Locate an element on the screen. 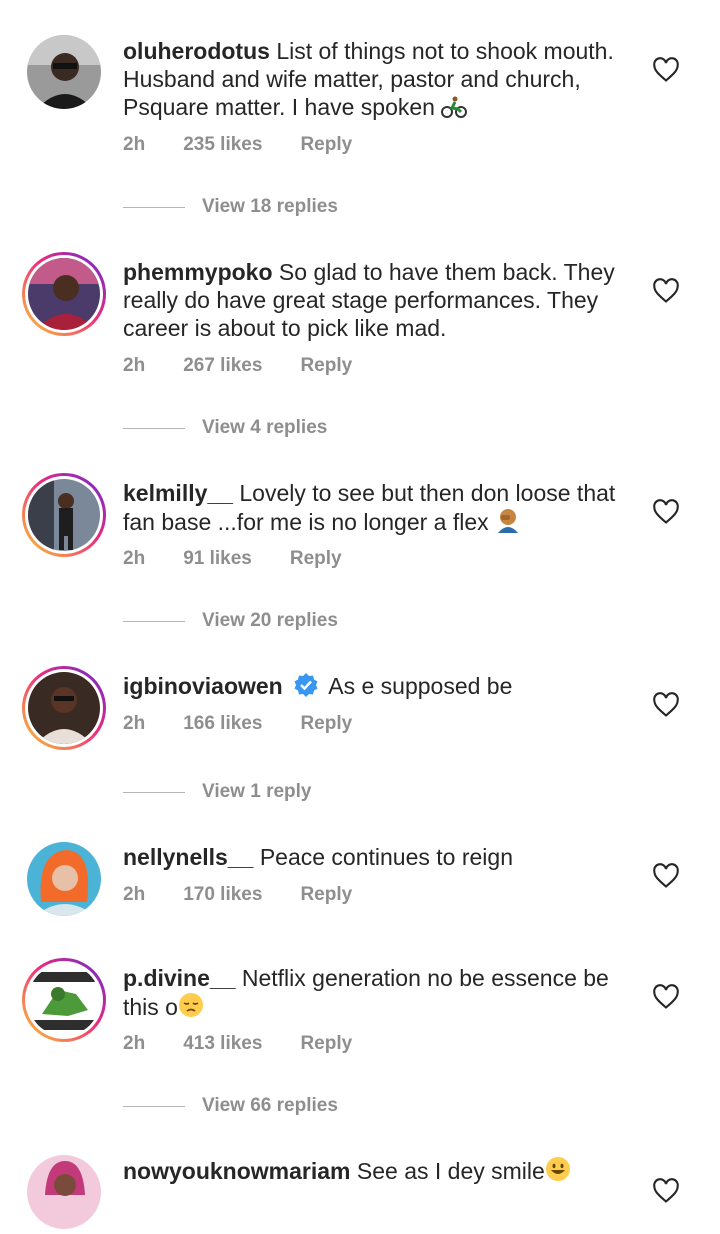 Image resolution: width=720 pixels, height=1234 pixels. view-replies-label: View 18 replies is located at coordinates (270, 207).